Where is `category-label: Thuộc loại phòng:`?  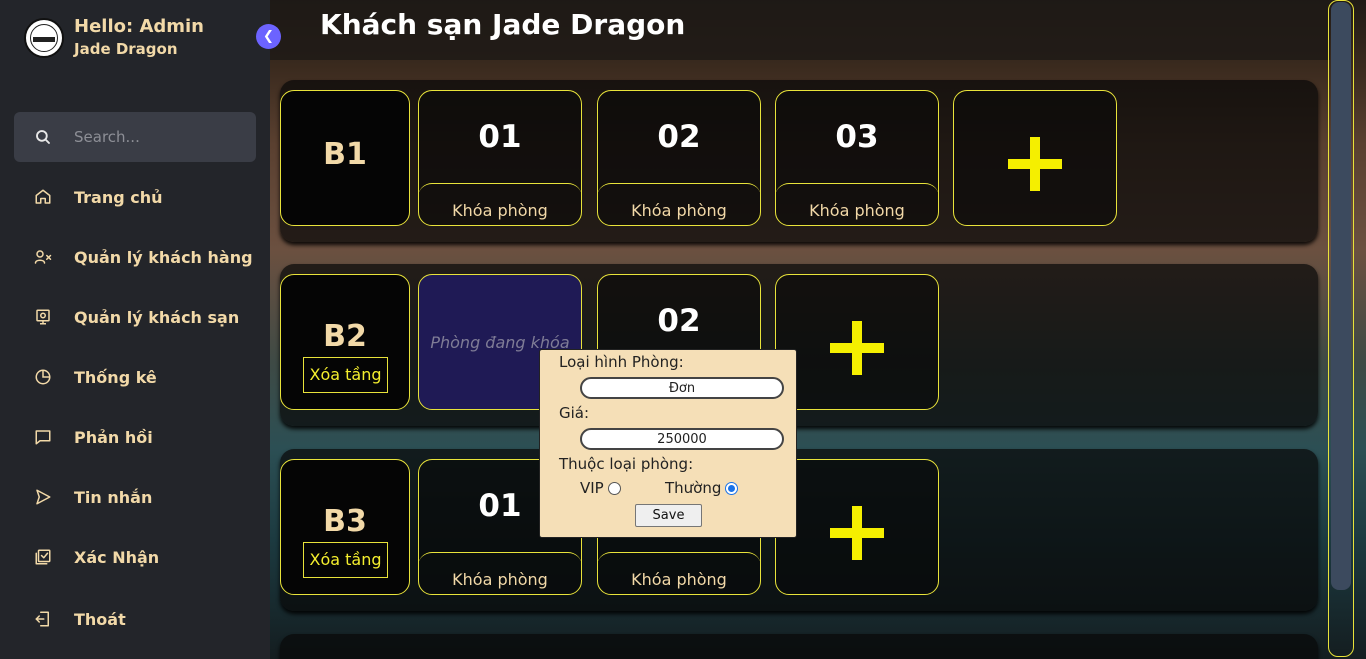 category-label: Thuộc loại phòng: is located at coordinates (626, 464).